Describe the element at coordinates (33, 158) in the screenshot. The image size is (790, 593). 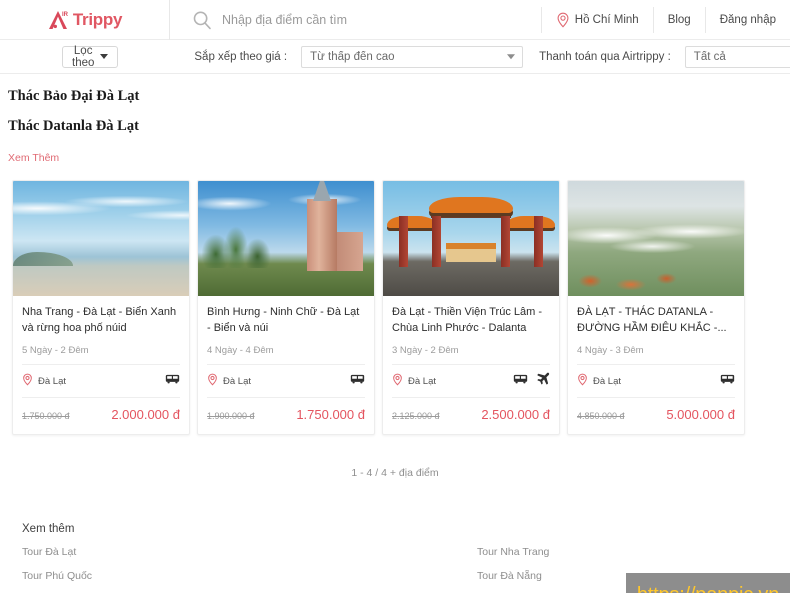
I see `see-more-link: Xem Thêm` at that location.